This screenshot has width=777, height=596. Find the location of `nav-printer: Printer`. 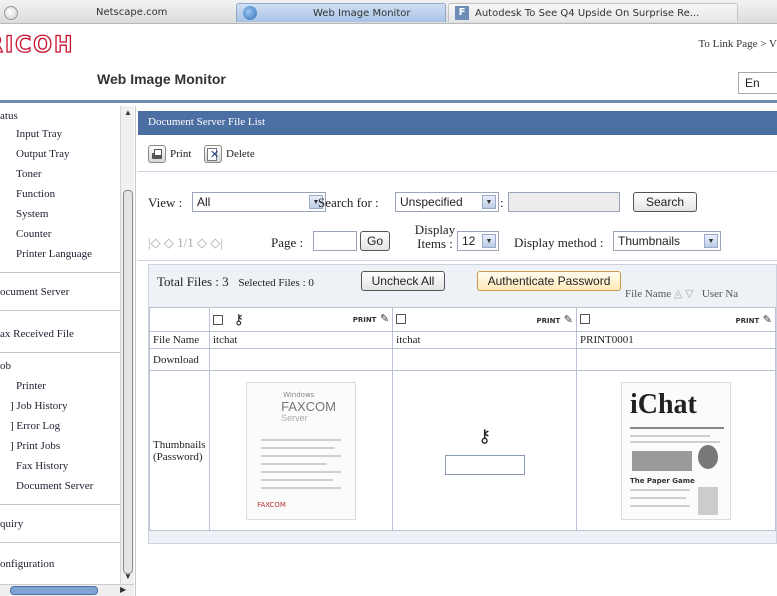

nav-printer: Printer is located at coordinates (31, 386).